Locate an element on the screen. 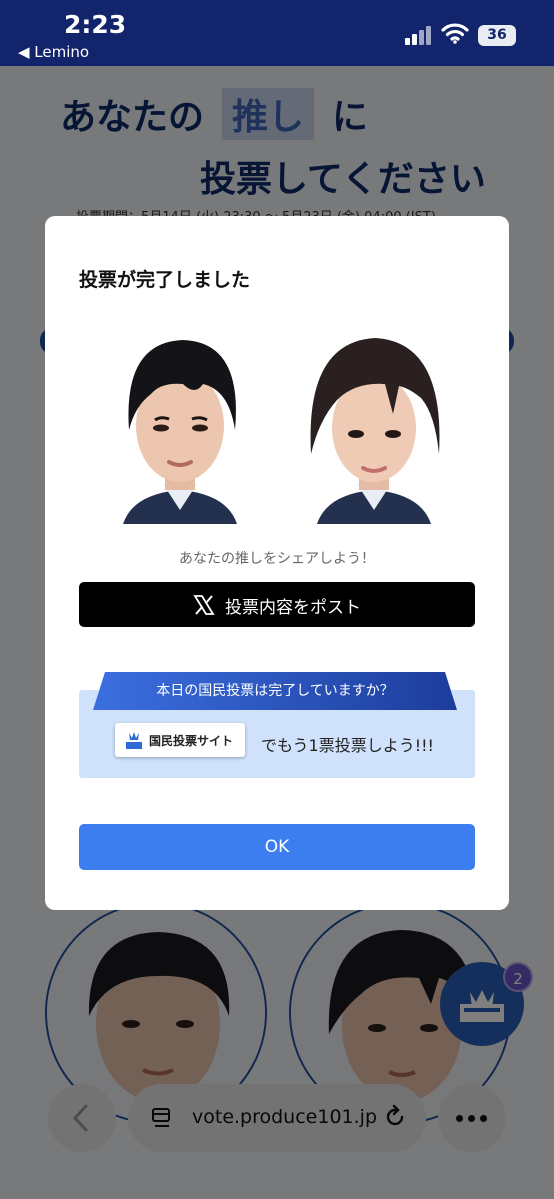 This screenshot has height=1199, width=554. national-vote-site-button: 国民投票サイト is located at coordinates (180, 740).